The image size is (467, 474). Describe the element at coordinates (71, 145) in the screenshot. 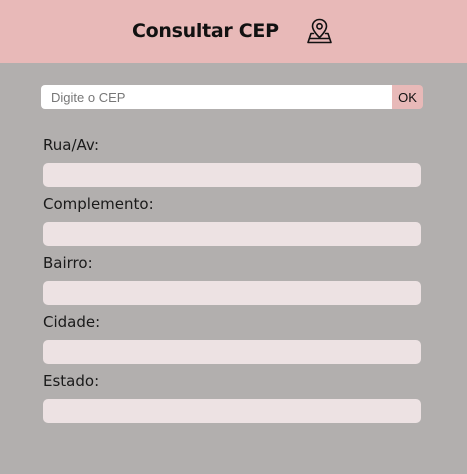

I see `street-label: Rua/Av:` at that location.